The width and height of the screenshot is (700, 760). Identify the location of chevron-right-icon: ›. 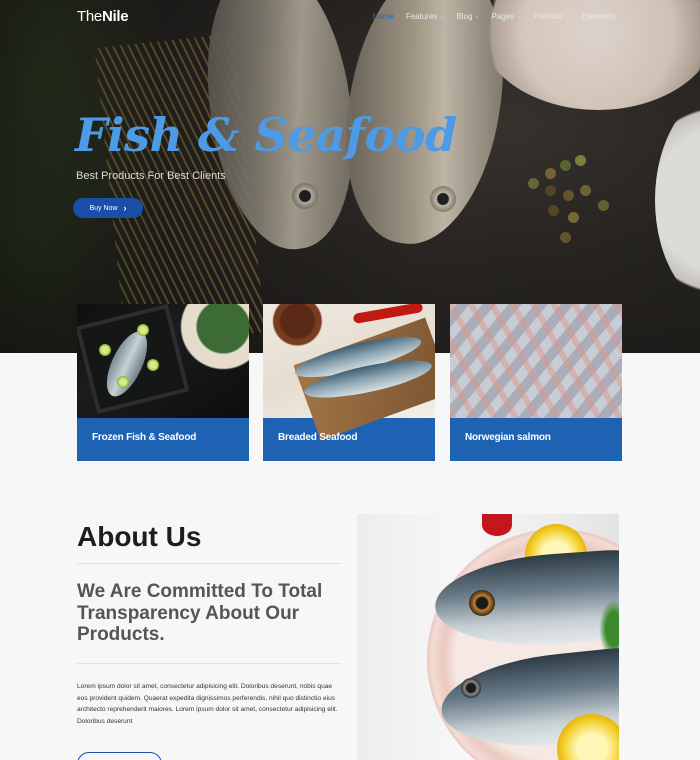
(125, 208).